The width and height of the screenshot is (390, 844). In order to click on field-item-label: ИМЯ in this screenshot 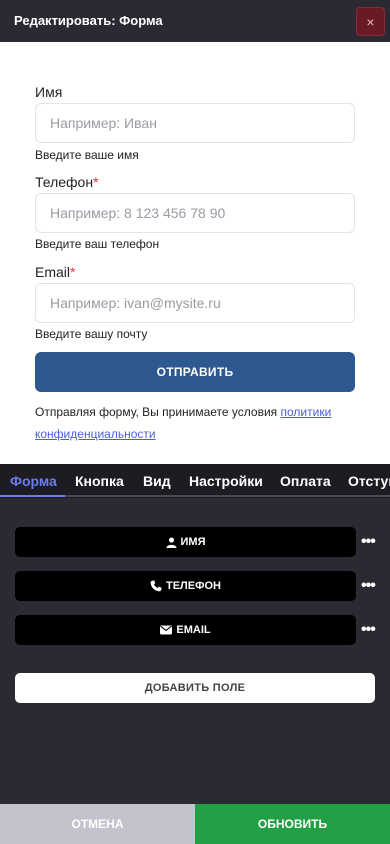, I will do `click(193, 542)`.